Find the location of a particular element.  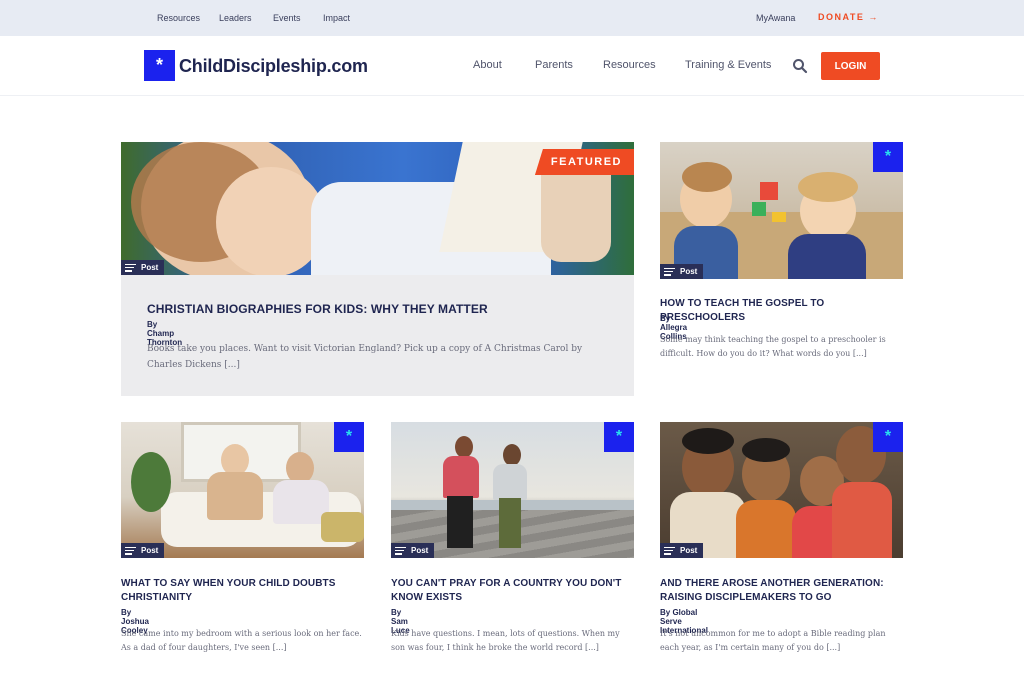

nav-parents: Parents is located at coordinates (554, 65).